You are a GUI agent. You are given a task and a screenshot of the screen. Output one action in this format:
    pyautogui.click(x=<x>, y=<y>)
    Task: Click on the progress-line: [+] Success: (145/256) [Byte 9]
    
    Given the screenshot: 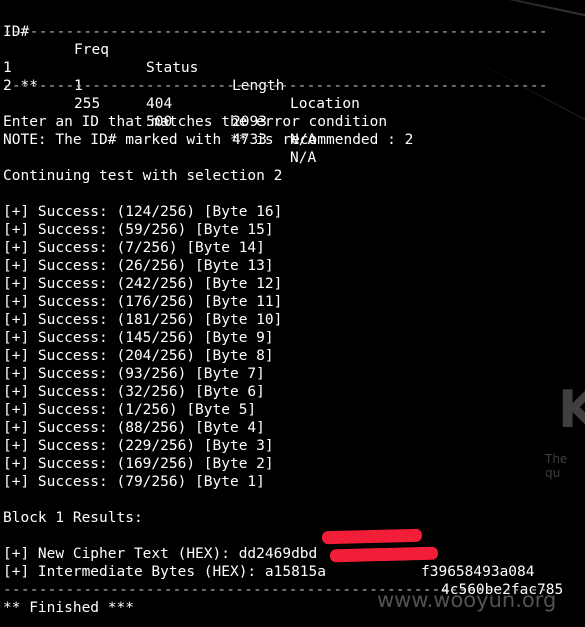 What is the action you would take?
    pyautogui.click(x=138, y=338)
    